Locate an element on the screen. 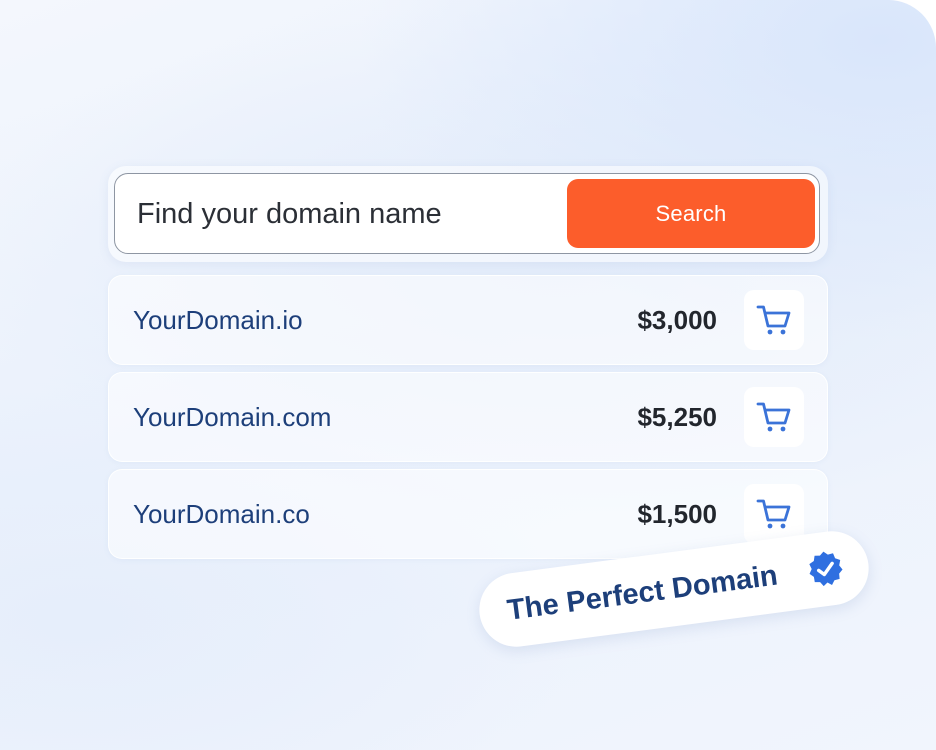 This screenshot has width=936, height=750. domain-price: $5,250 is located at coordinates (677, 417).